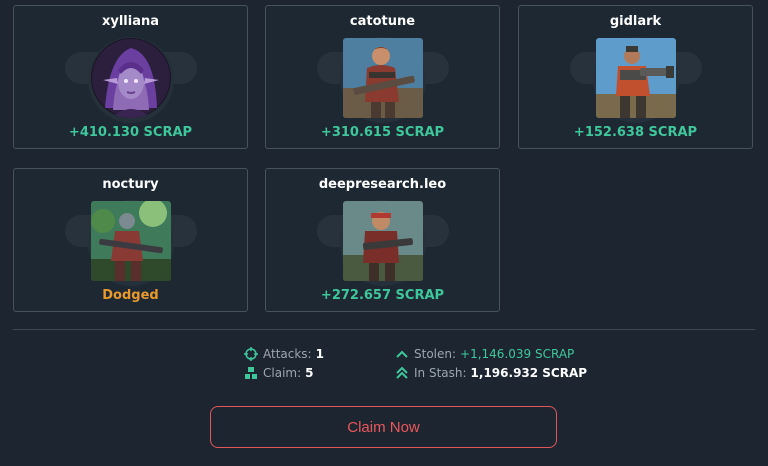 This screenshot has height=466, width=768. I want to click on claim-stat: Claim: 5, so click(279, 373).